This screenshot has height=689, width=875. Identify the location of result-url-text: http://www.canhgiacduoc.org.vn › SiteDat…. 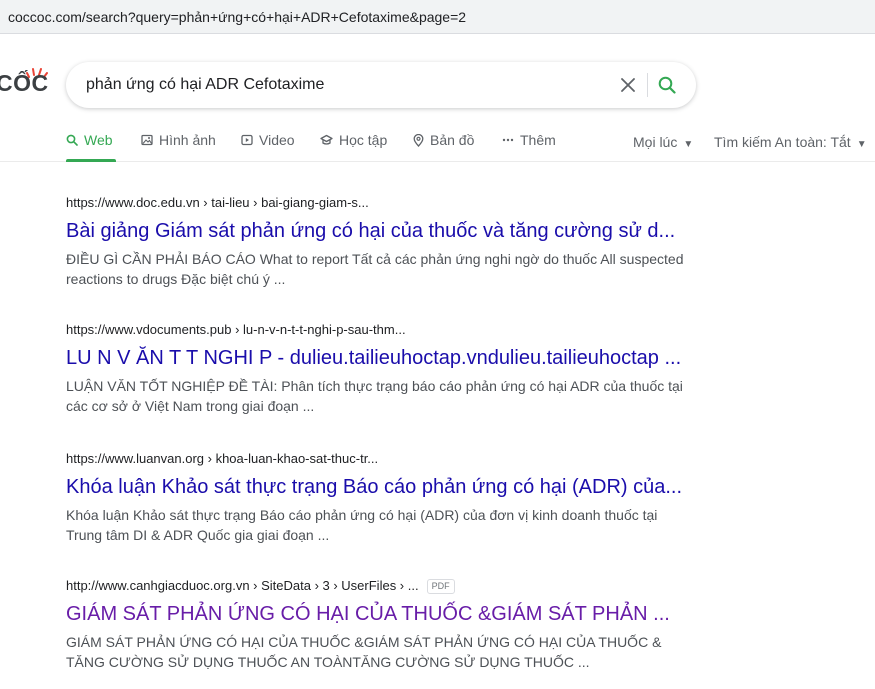
(242, 585).